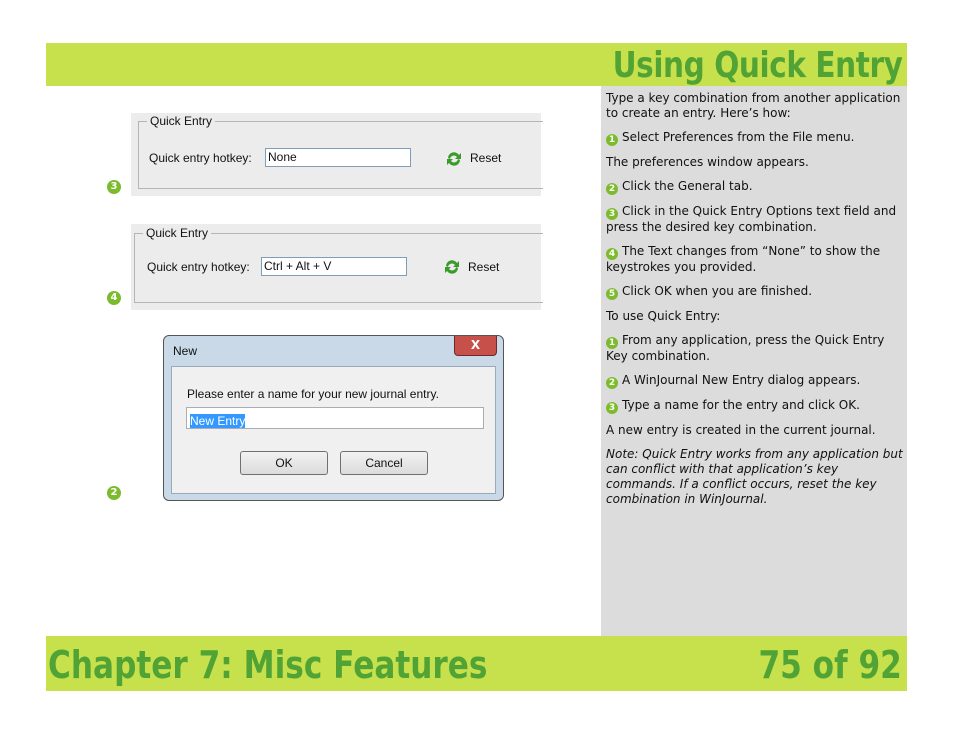 This screenshot has height=738, width=954. I want to click on step-text: Type a name for the entry and click OK., so click(741, 405).